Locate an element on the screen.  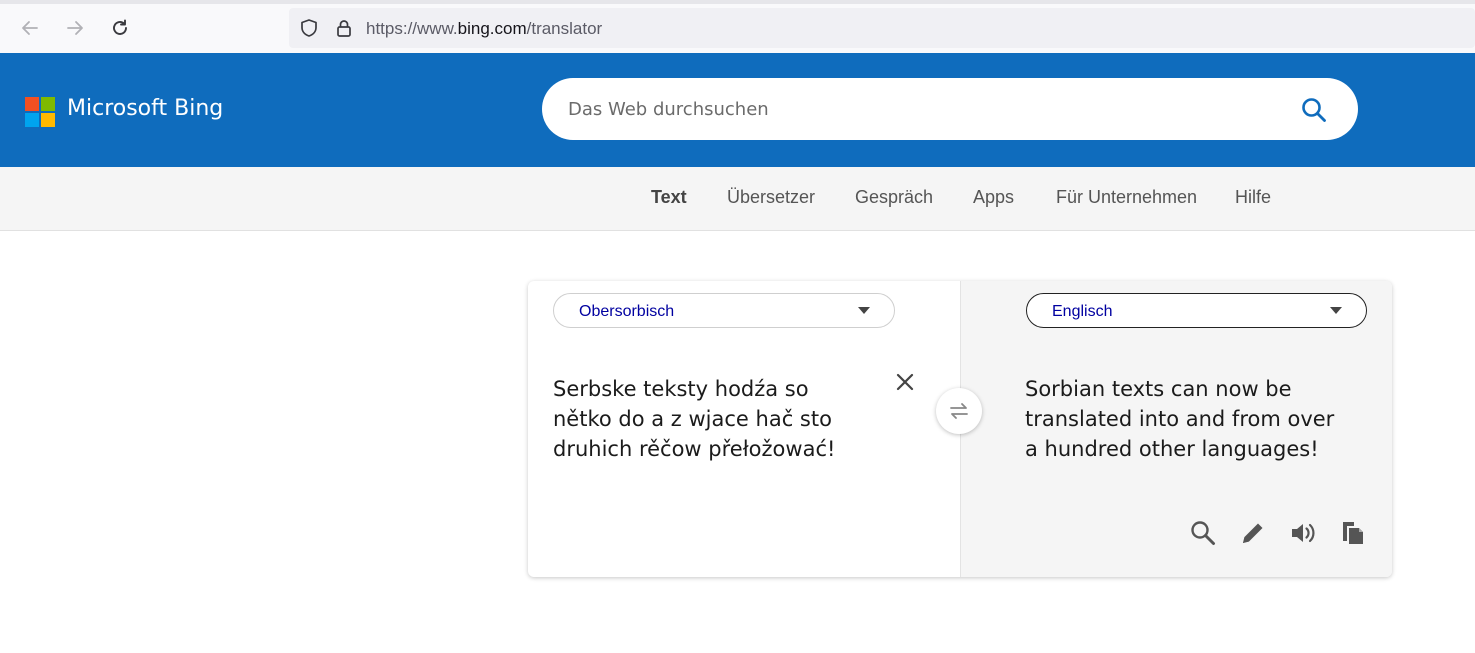
url-domain: bing.com is located at coordinates (492, 28).